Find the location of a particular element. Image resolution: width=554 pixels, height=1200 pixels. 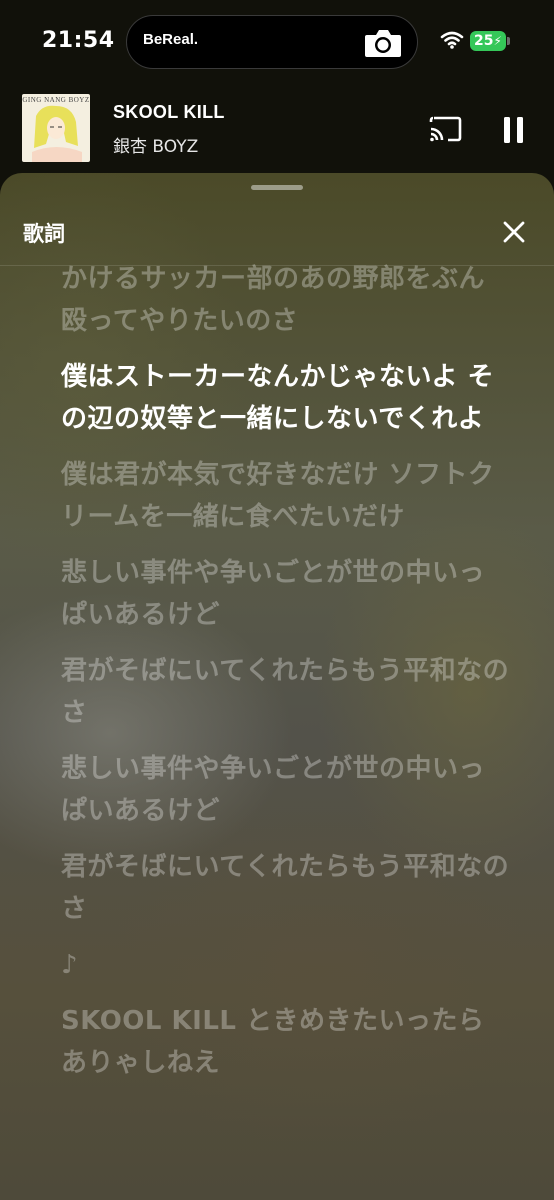

sheet-title: 歌詞 is located at coordinates (44, 234).